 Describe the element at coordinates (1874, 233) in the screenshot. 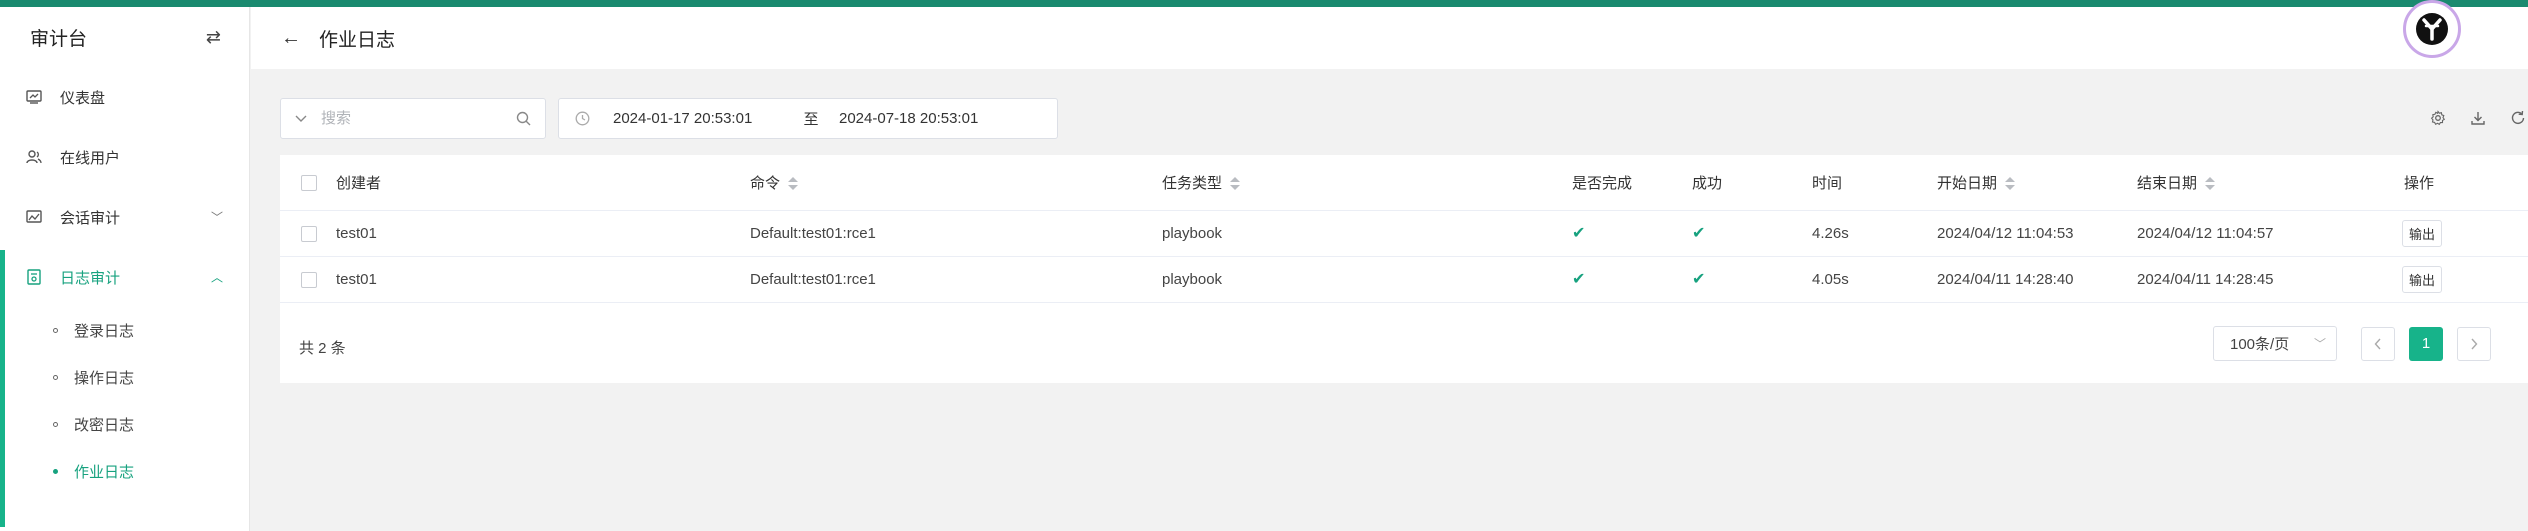

I see `cell-time: 4.26s` at that location.